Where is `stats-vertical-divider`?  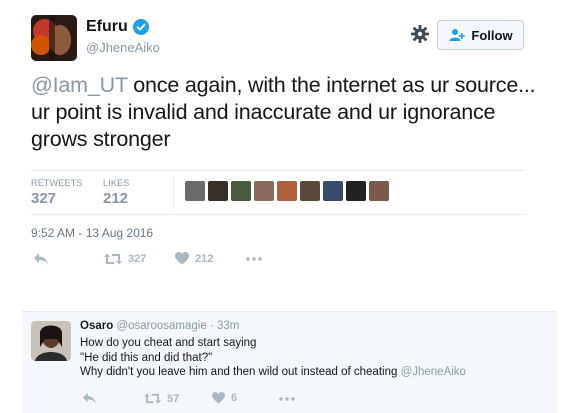
stats-vertical-divider is located at coordinates (173, 193).